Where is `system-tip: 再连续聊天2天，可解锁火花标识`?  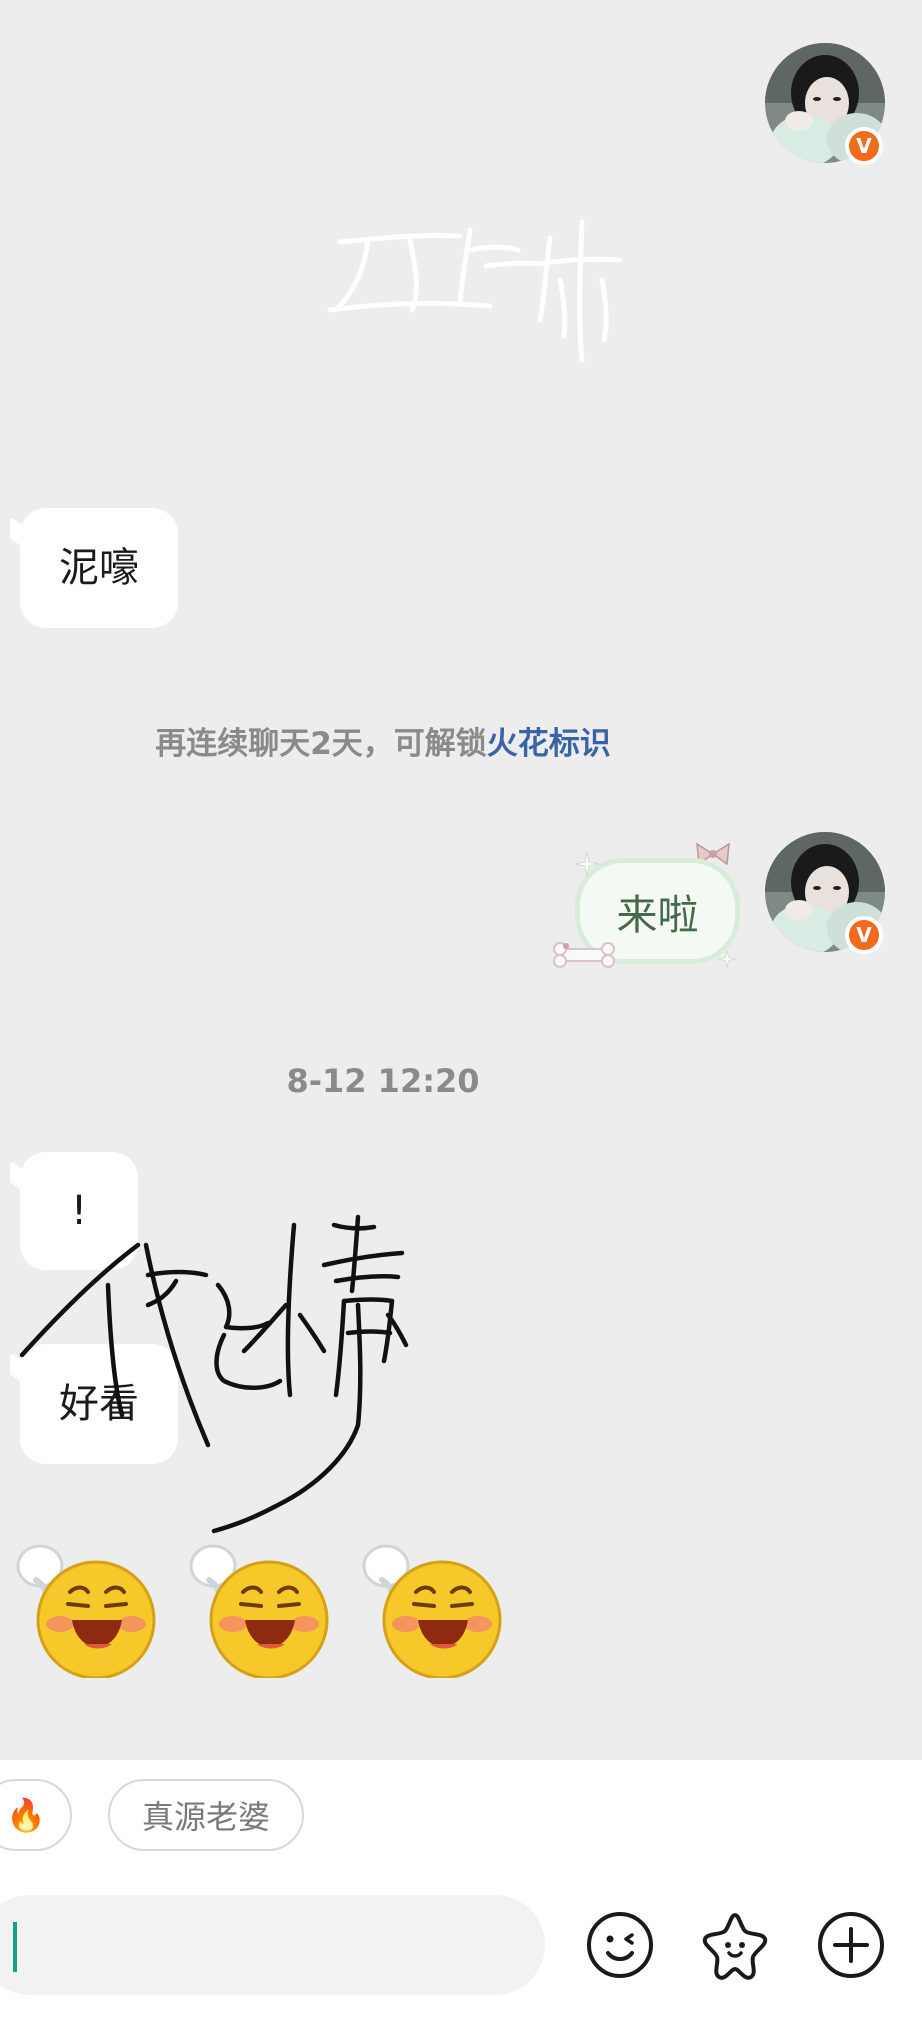
system-tip: 再连续聊天2天，可解锁火花标识 is located at coordinates (383, 740).